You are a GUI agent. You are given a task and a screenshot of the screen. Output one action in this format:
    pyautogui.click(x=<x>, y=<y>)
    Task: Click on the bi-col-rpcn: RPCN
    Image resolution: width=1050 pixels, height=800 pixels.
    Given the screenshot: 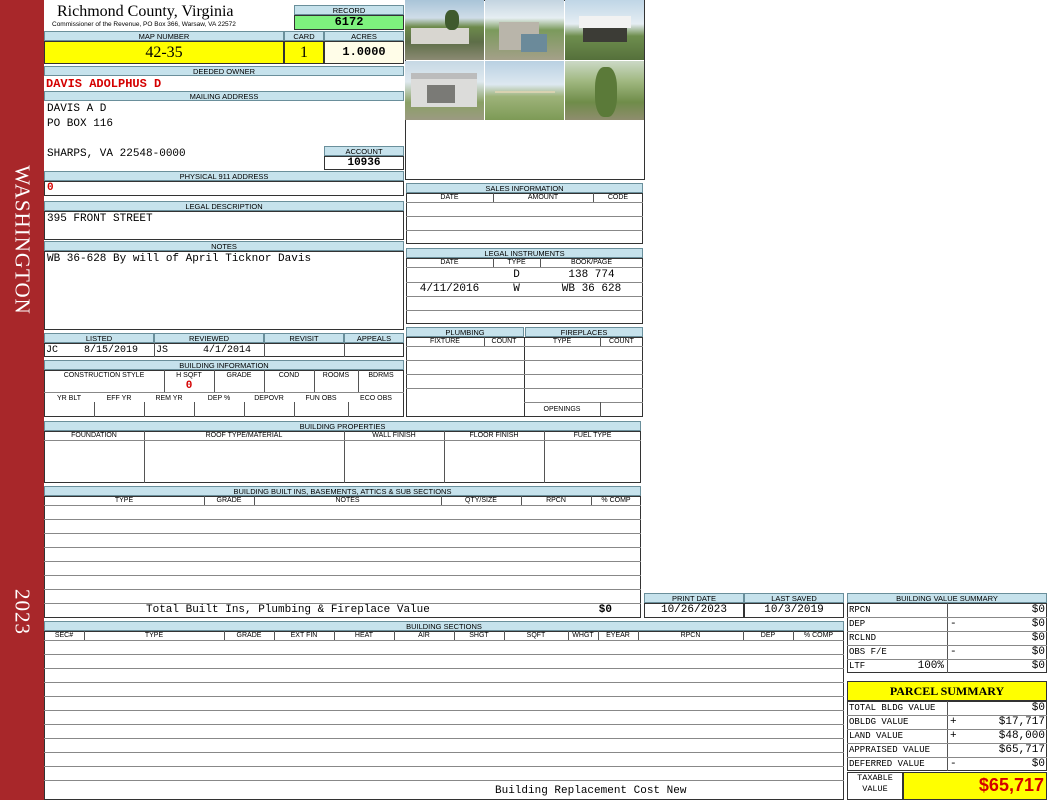 What is the action you would take?
    pyautogui.click(x=556, y=500)
    